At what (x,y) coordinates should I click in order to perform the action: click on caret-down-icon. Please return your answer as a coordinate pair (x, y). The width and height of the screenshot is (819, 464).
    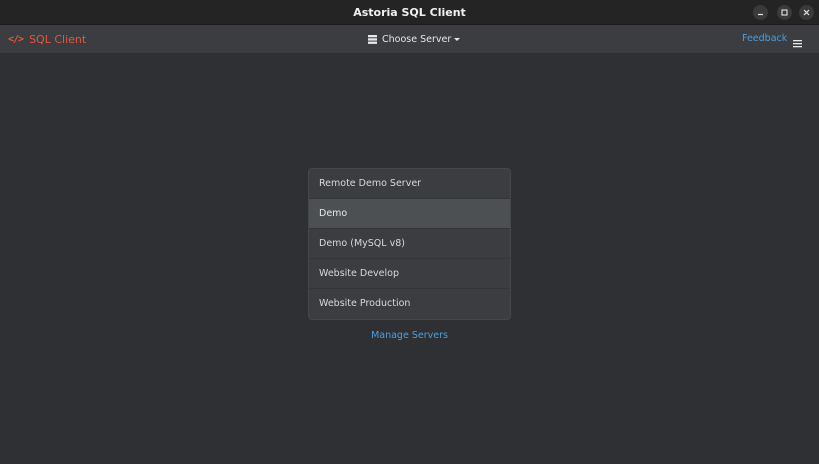
    Looking at the image, I should click on (457, 39).